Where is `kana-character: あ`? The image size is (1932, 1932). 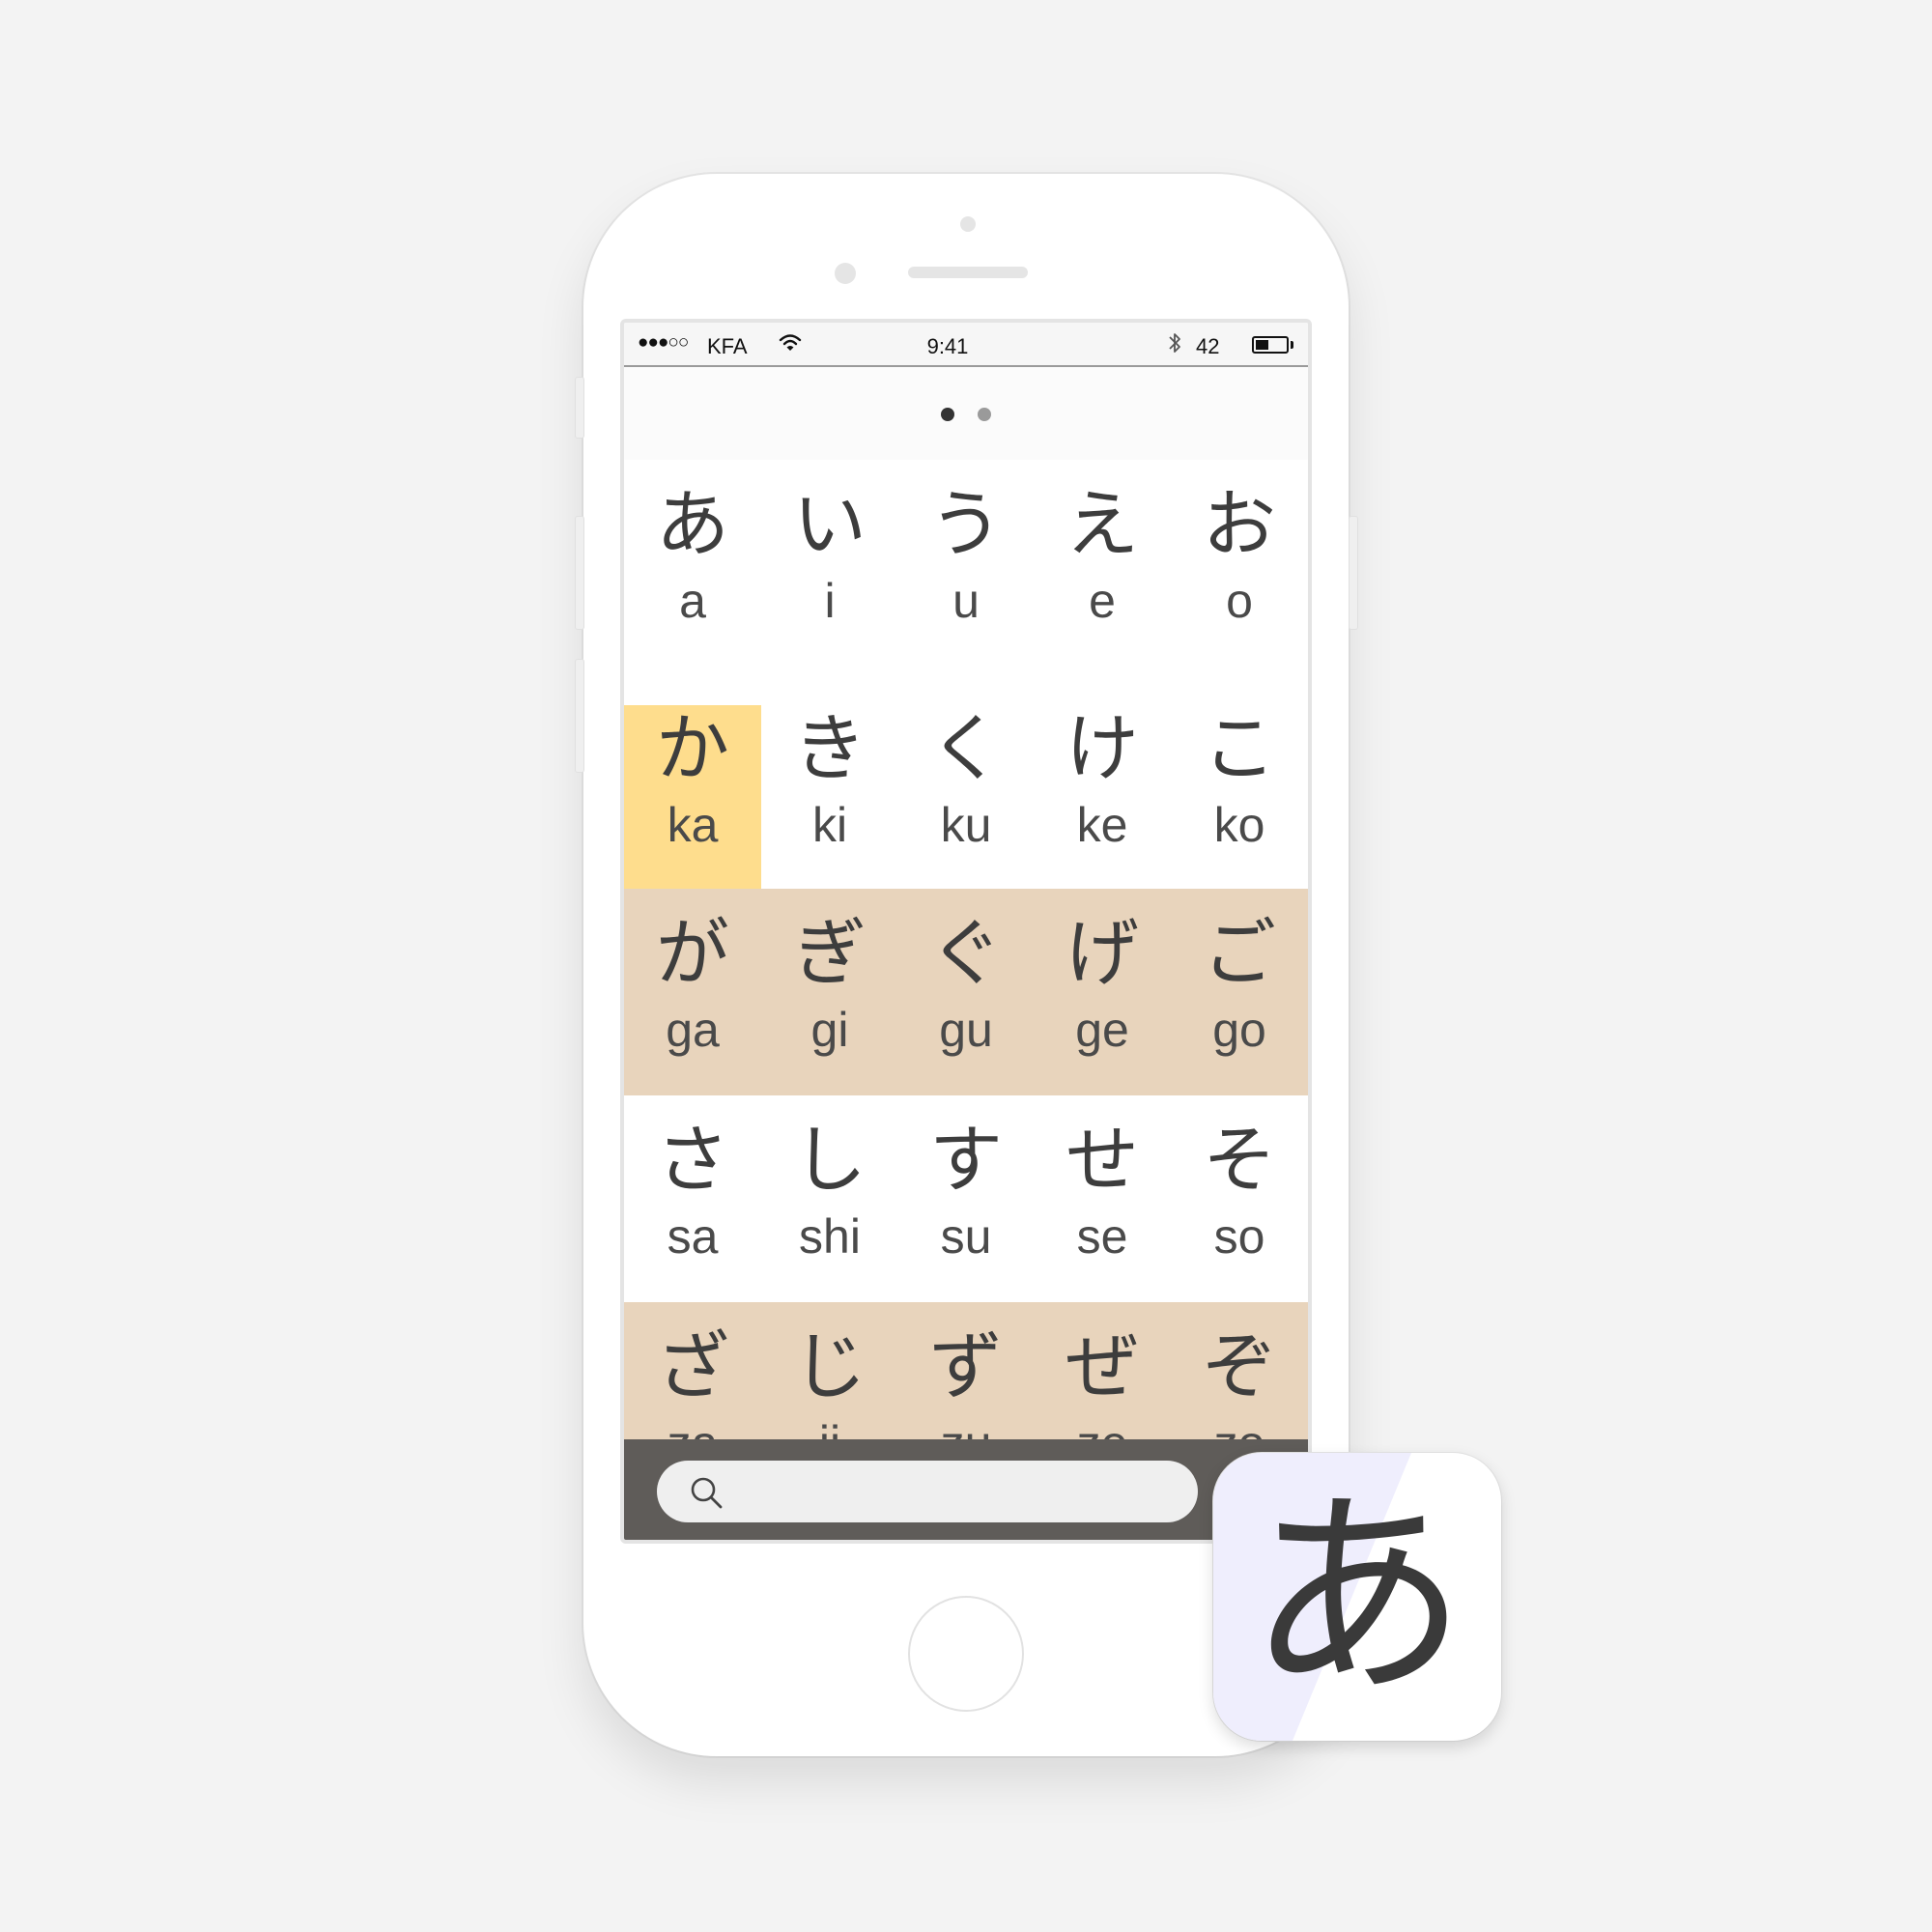 kana-character: あ is located at coordinates (692, 524).